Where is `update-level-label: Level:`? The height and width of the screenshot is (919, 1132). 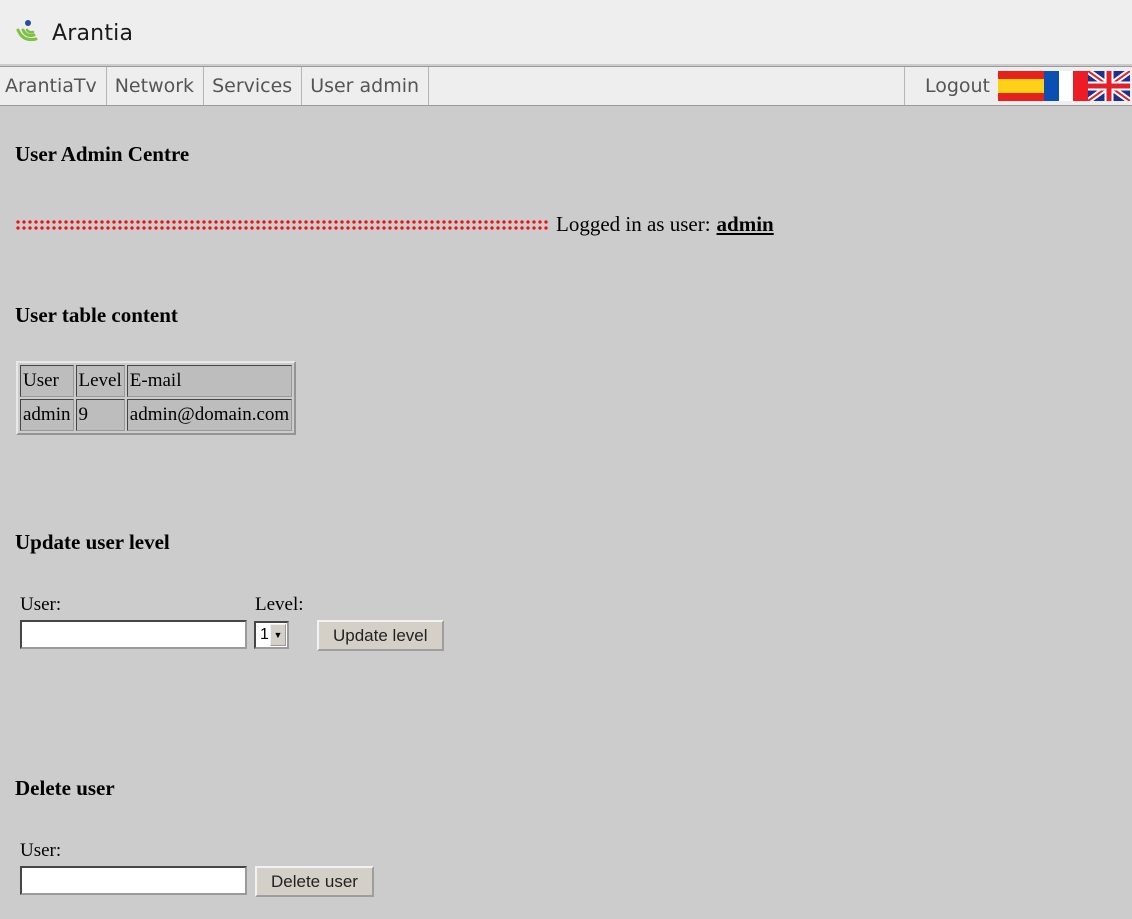
update-level-label: Level: is located at coordinates (279, 604).